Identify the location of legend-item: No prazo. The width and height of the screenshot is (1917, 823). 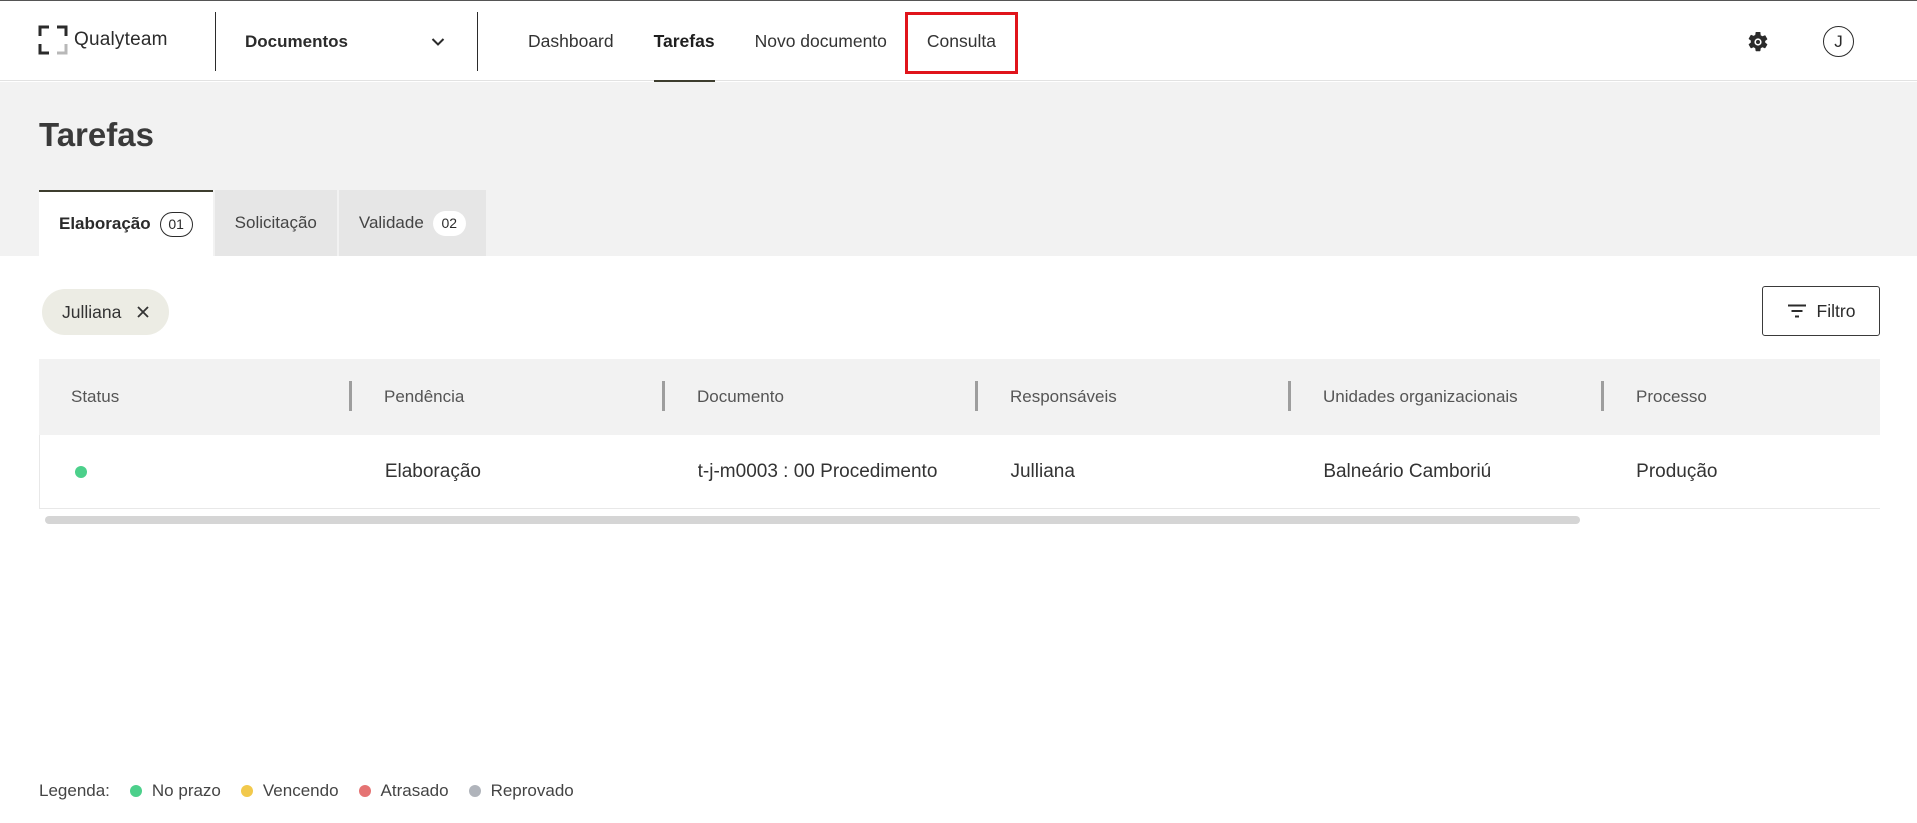
(175, 791).